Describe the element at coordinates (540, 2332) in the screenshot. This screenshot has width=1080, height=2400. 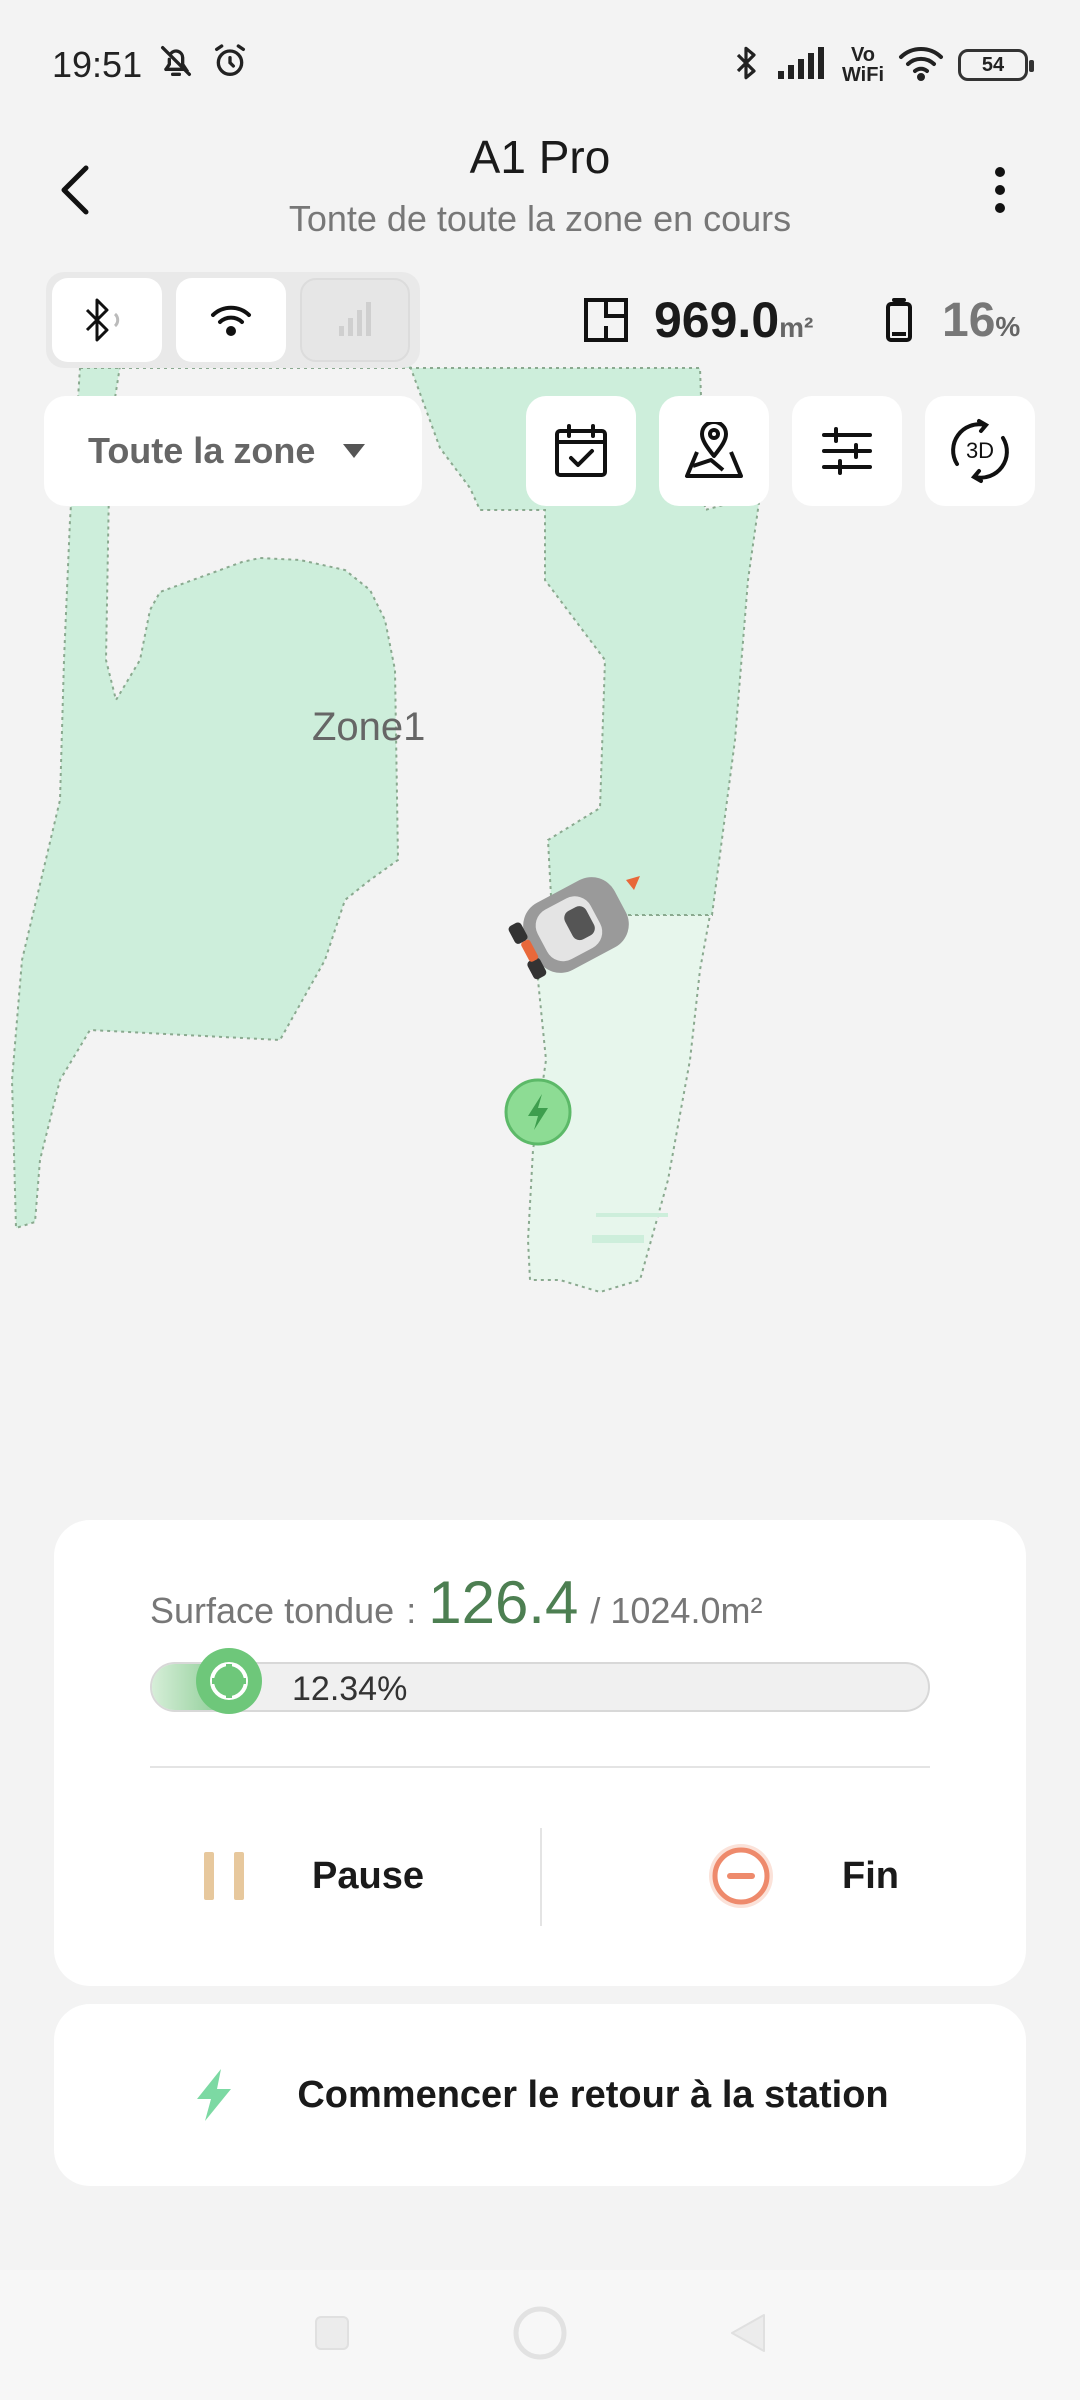
I see `circle-icon` at that location.